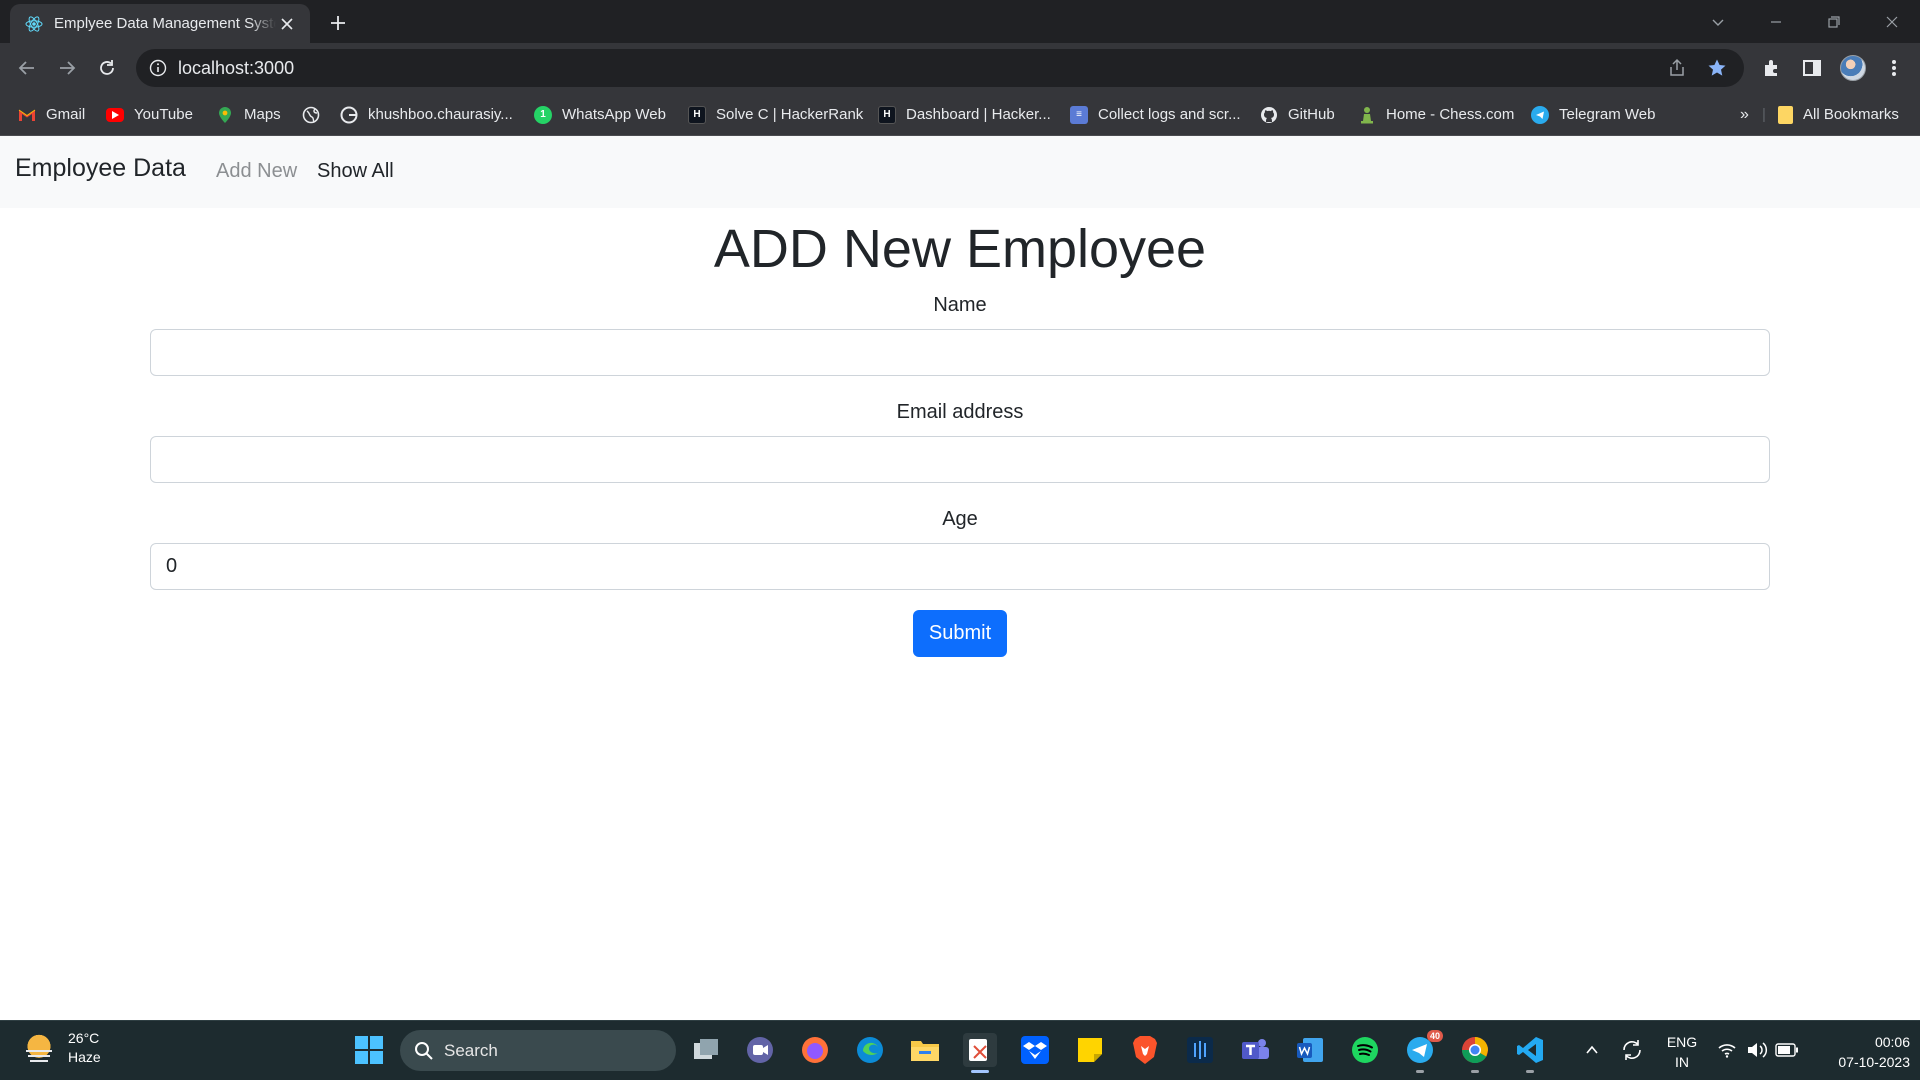  I want to click on extensions-icon, so click(1772, 68).